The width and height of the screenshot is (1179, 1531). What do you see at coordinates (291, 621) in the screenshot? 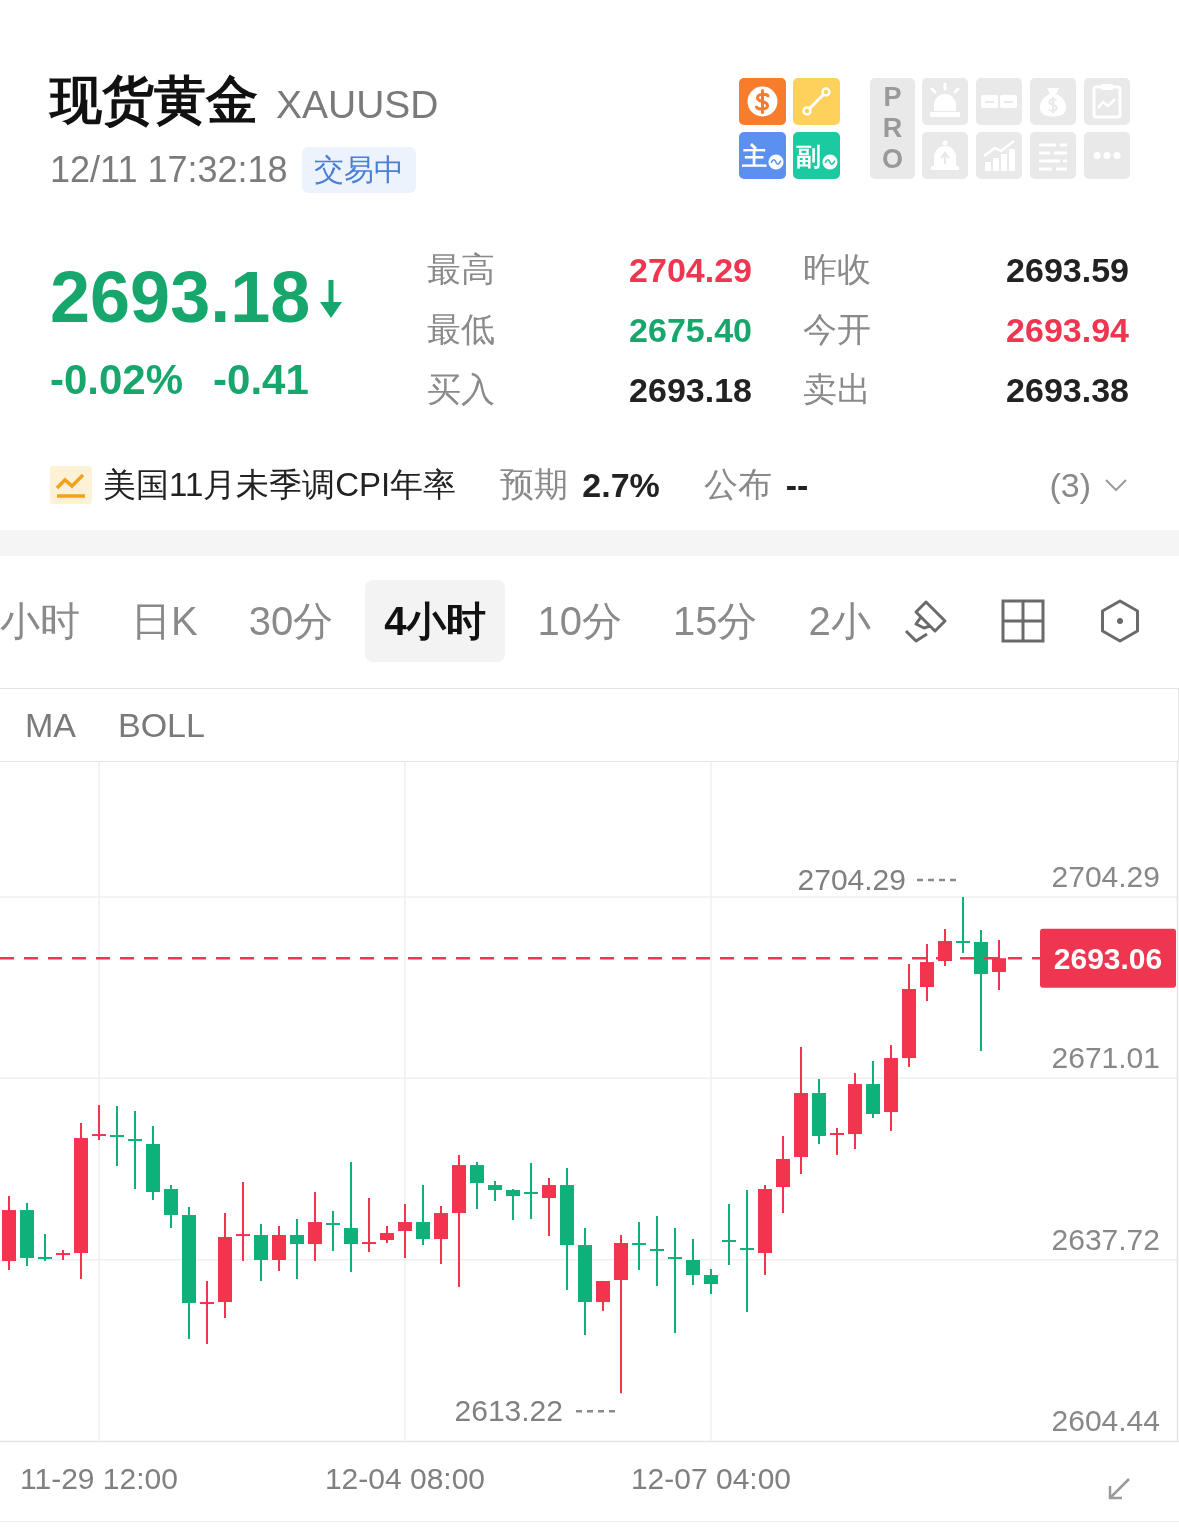
I see `period-tab: 30分` at bounding box center [291, 621].